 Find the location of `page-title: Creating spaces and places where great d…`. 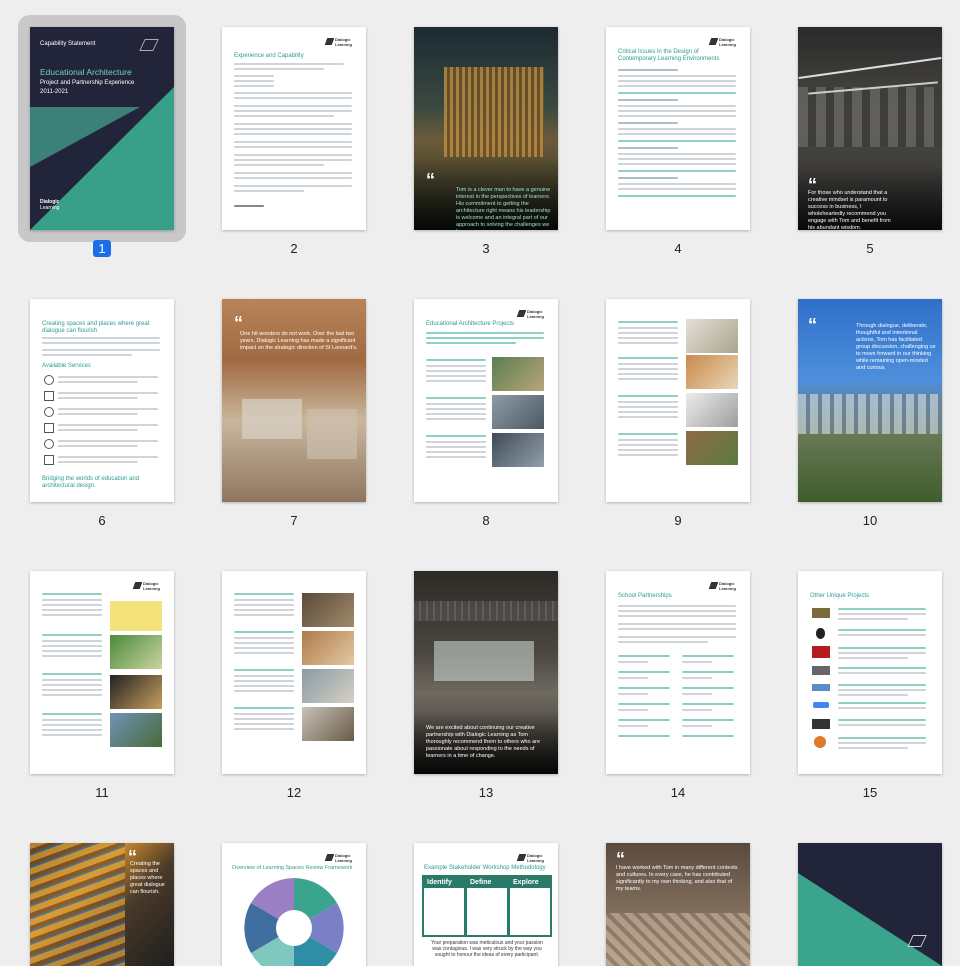

page-title: Creating spaces and places where great d… is located at coordinates (96, 327).